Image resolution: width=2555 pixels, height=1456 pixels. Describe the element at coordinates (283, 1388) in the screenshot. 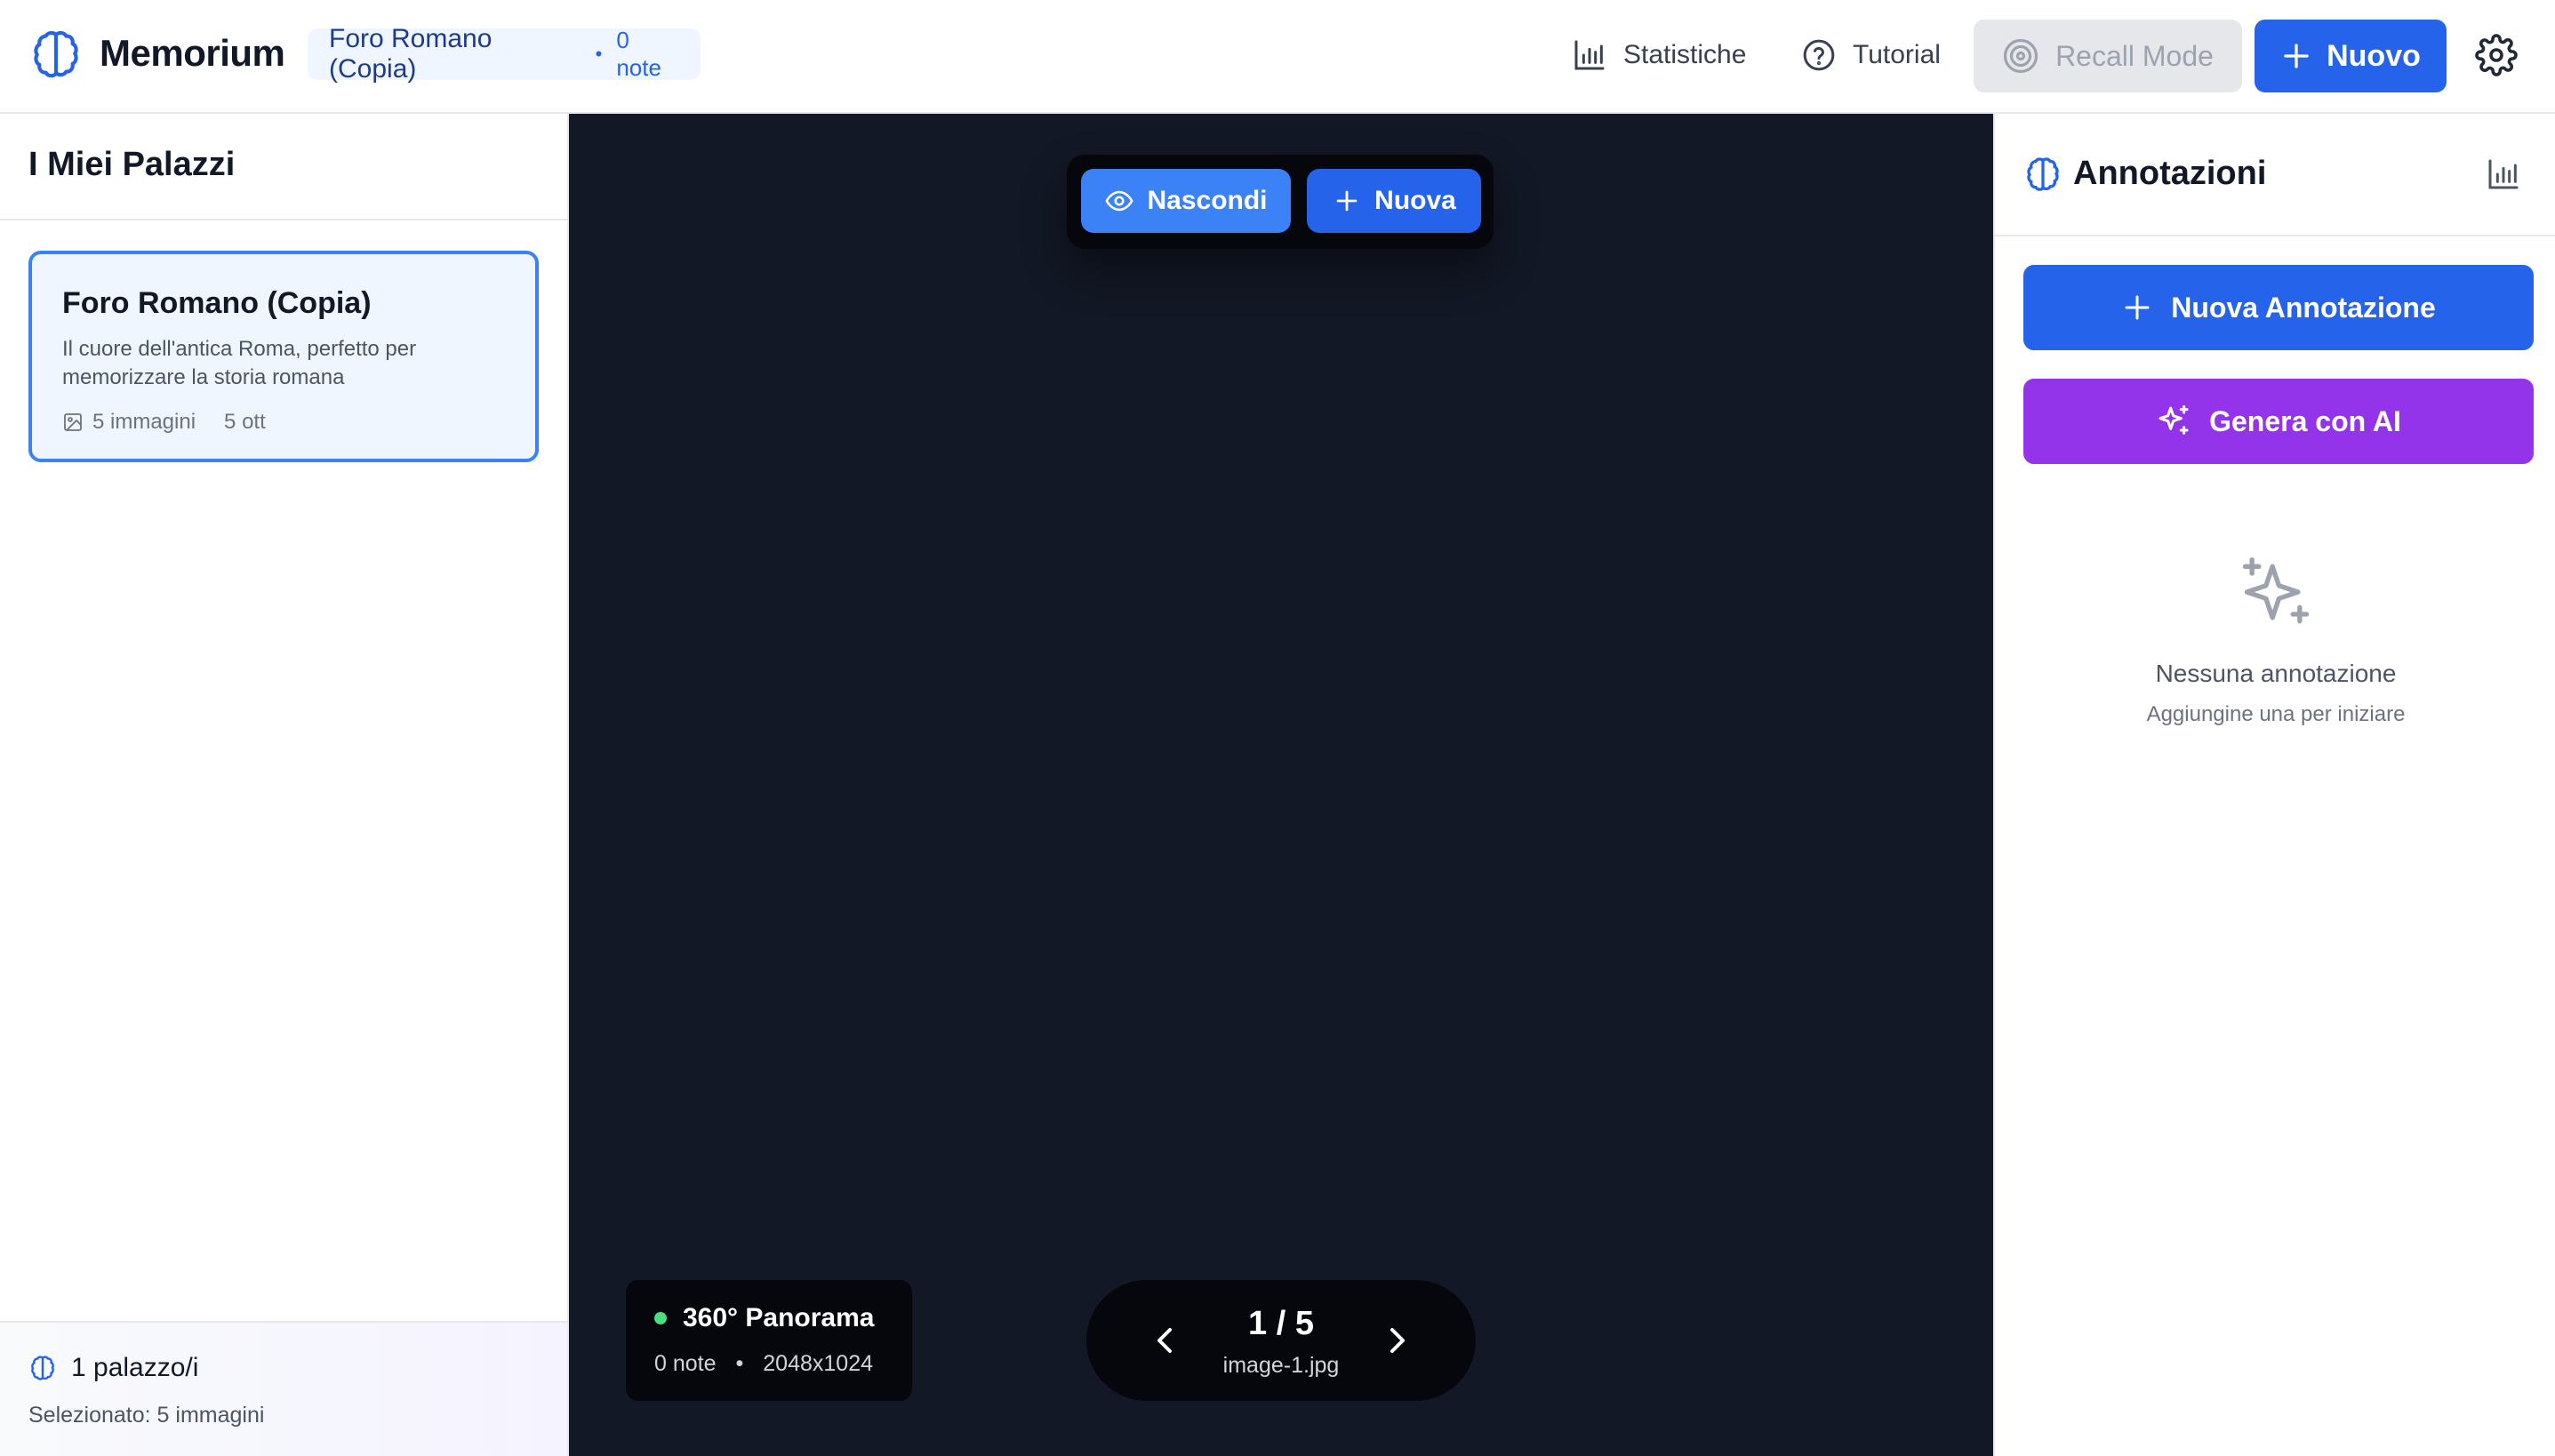

I see `sidebar-footer: 1 palazzo/i Selezionato: 5 immagini` at that location.